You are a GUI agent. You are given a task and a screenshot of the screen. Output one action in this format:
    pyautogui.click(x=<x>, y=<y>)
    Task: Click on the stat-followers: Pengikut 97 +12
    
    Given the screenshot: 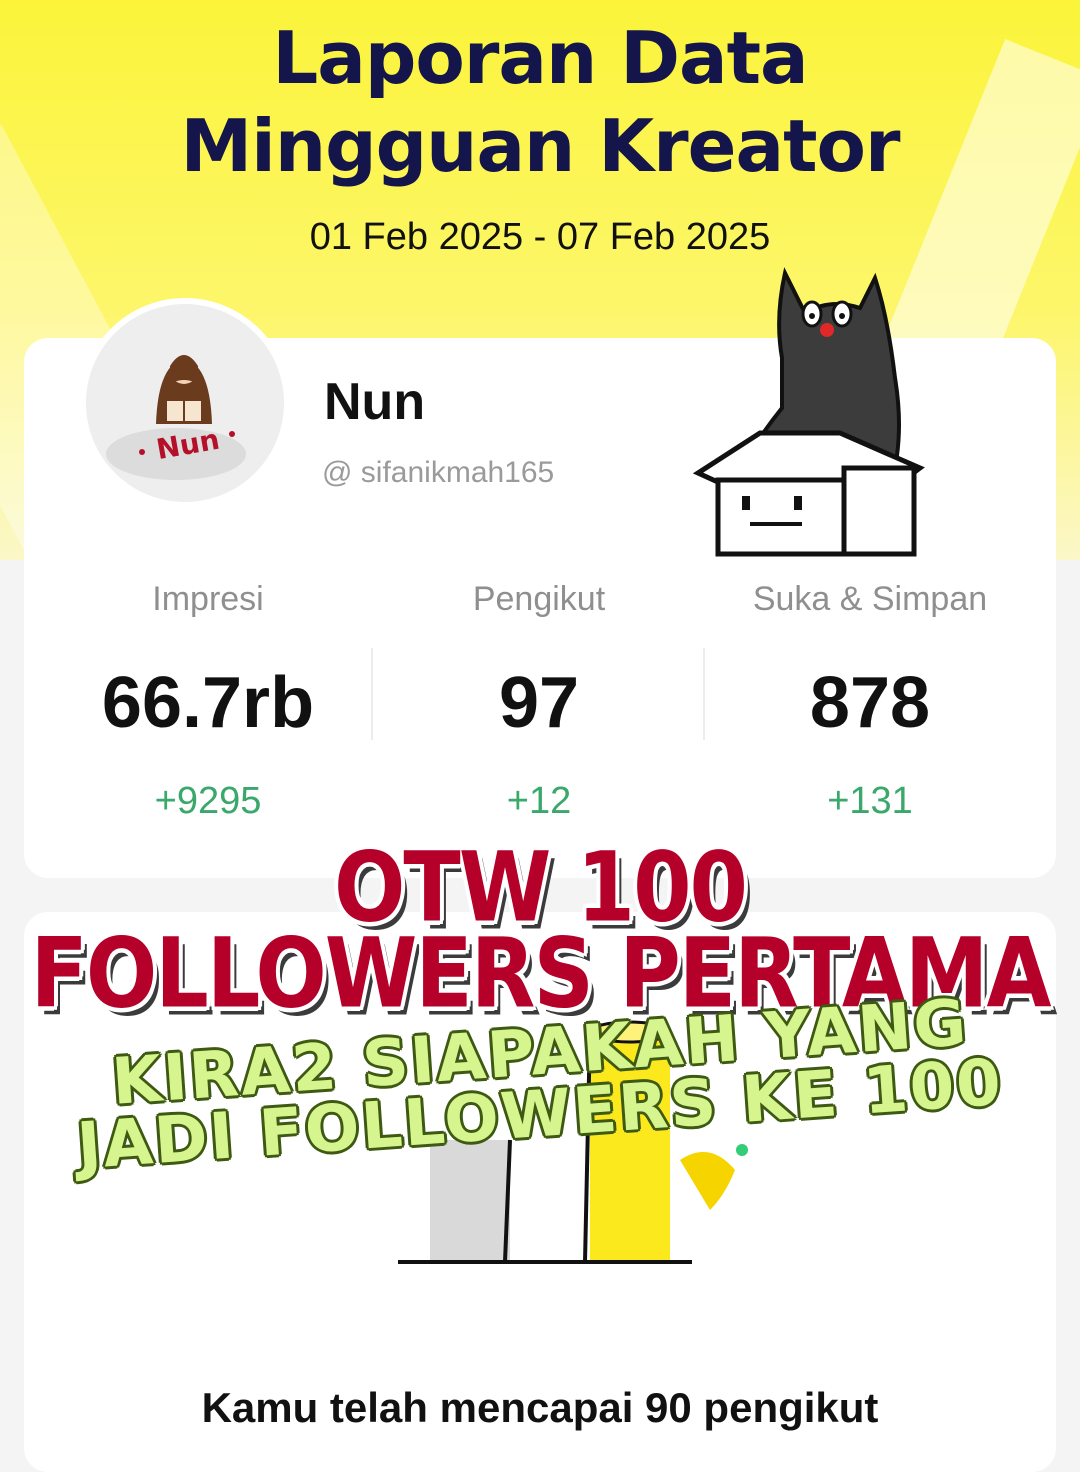 What is the action you would take?
    pyautogui.click(x=539, y=701)
    